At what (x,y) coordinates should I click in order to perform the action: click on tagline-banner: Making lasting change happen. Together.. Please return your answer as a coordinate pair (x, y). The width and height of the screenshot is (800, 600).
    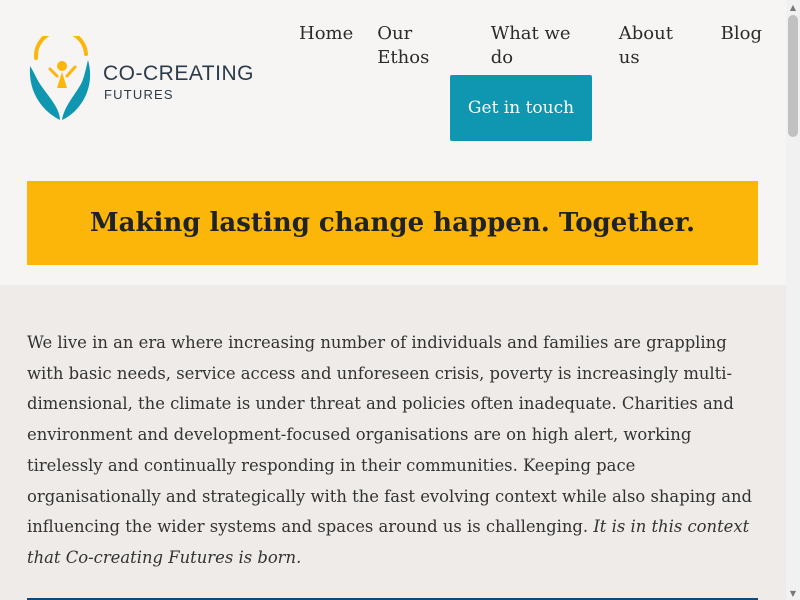
    Looking at the image, I should click on (392, 223).